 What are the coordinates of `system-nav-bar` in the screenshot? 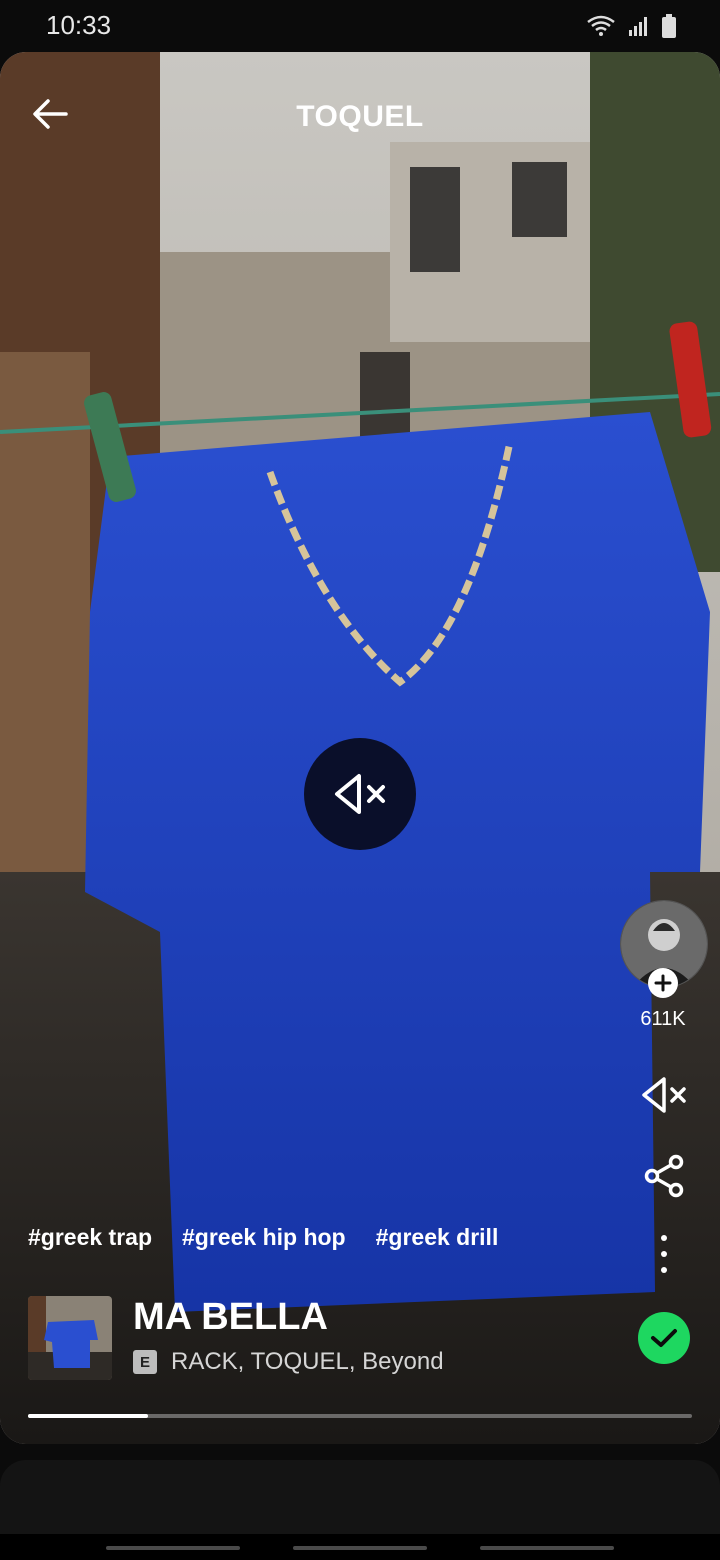 It's located at (360, 1547).